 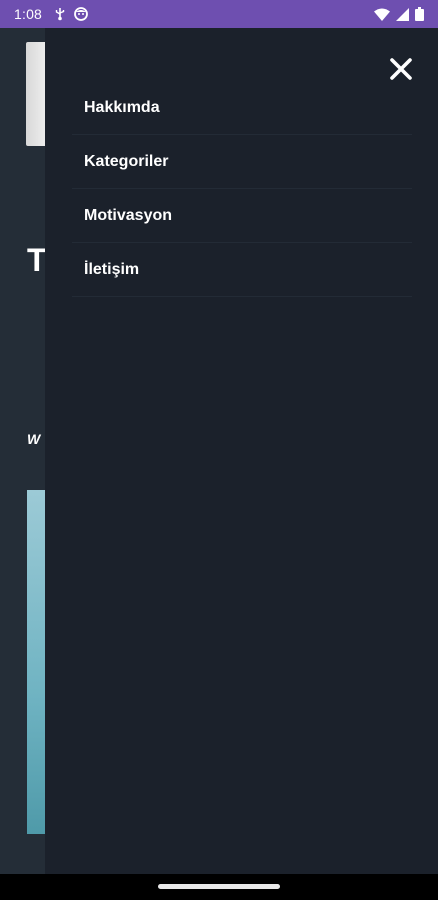 What do you see at coordinates (37, 260) in the screenshot?
I see `background-title: T` at bounding box center [37, 260].